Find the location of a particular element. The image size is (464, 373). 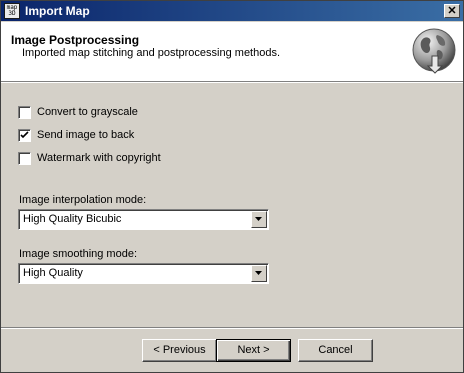

app-map3d-icon: map 3D is located at coordinates (12, 11).